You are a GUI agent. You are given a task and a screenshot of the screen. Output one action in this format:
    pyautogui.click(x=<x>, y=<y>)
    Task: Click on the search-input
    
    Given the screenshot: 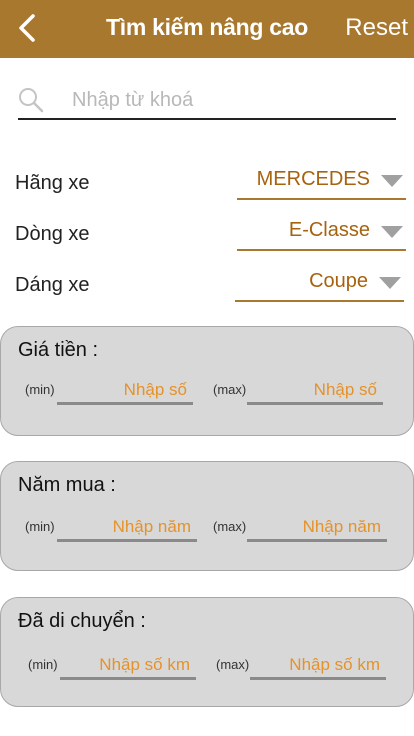 What is the action you would take?
    pyautogui.click(x=227, y=100)
    